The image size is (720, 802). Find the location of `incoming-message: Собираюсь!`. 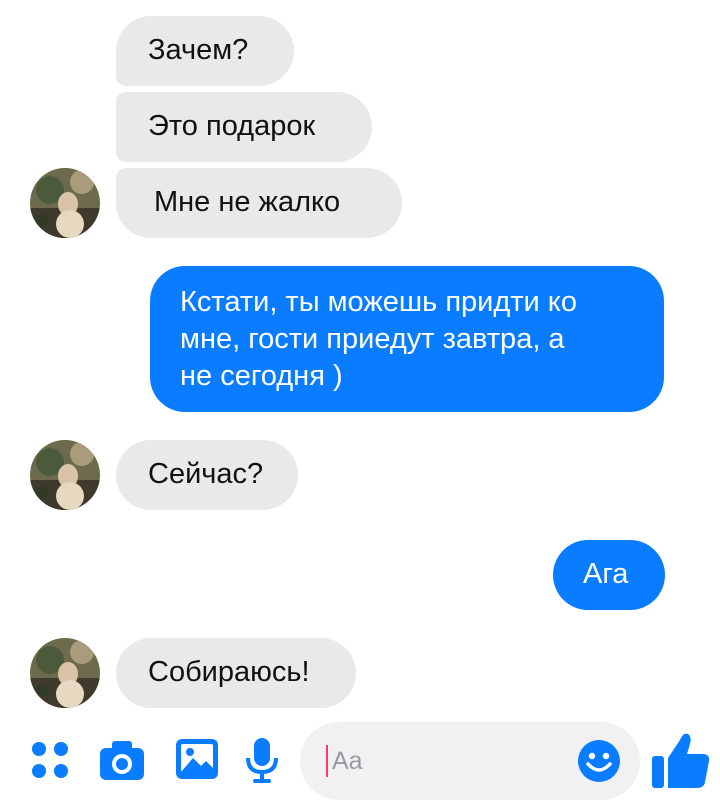

incoming-message: Собираюсь! is located at coordinates (236, 673).